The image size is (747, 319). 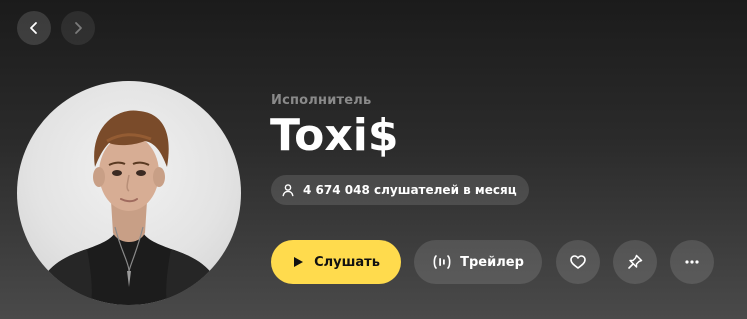 What do you see at coordinates (334, 135) in the screenshot?
I see `artist-name: Toxi$` at bounding box center [334, 135].